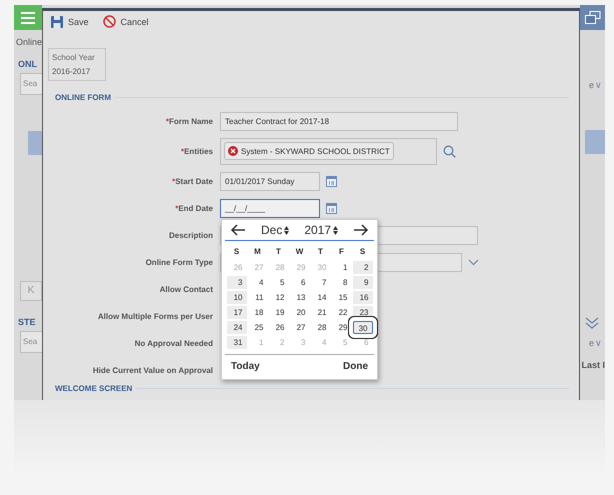  I want to click on field-label: *End Date, so click(193, 209).